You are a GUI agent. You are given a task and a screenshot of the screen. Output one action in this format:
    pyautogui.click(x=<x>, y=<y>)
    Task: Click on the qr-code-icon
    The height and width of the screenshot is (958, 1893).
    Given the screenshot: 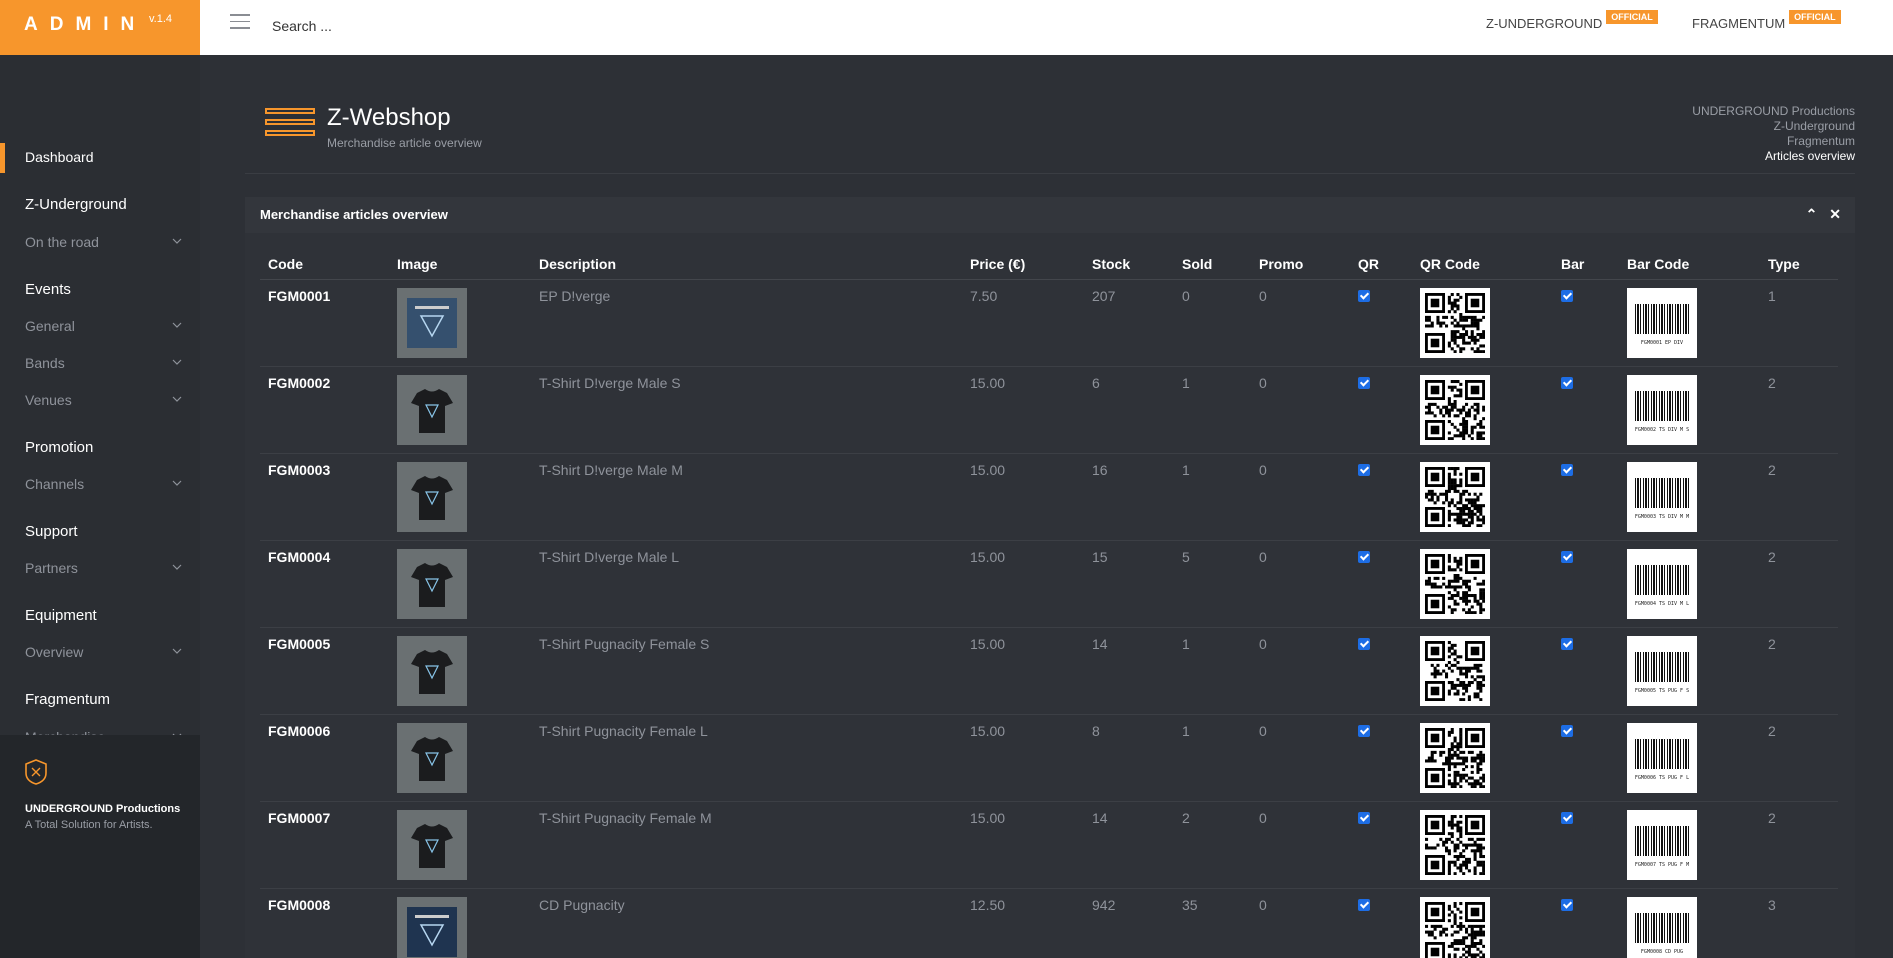 What is the action you would take?
    pyautogui.click(x=1455, y=929)
    